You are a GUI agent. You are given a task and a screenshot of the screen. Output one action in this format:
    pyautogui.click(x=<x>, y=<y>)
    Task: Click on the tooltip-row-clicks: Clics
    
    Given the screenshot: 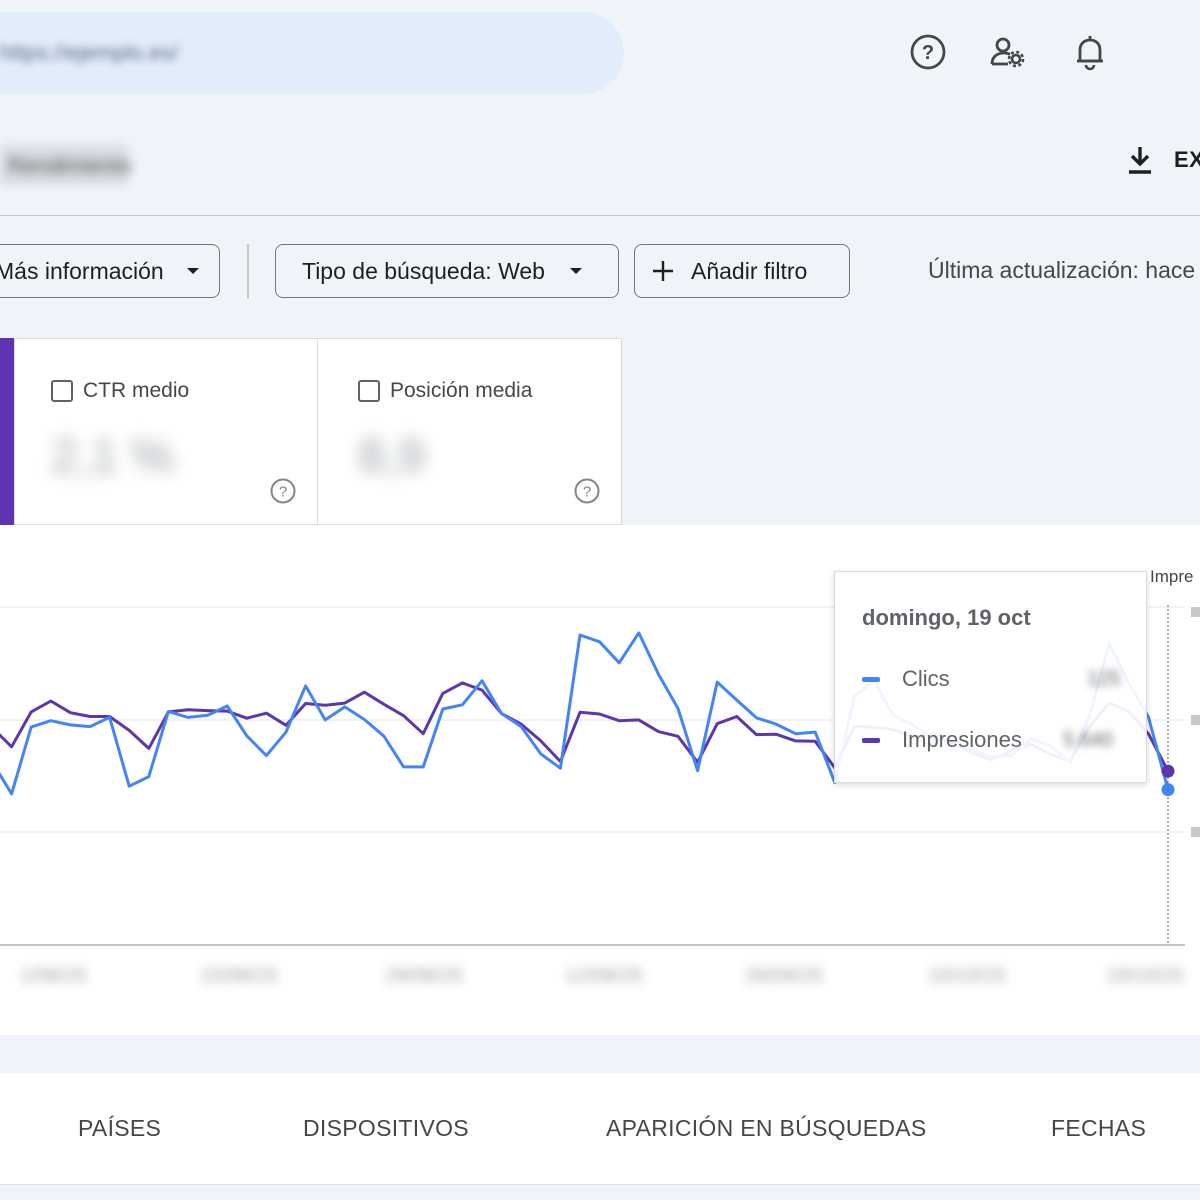 What is the action you would take?
    pyautogui.click(x=906, y=679)
    